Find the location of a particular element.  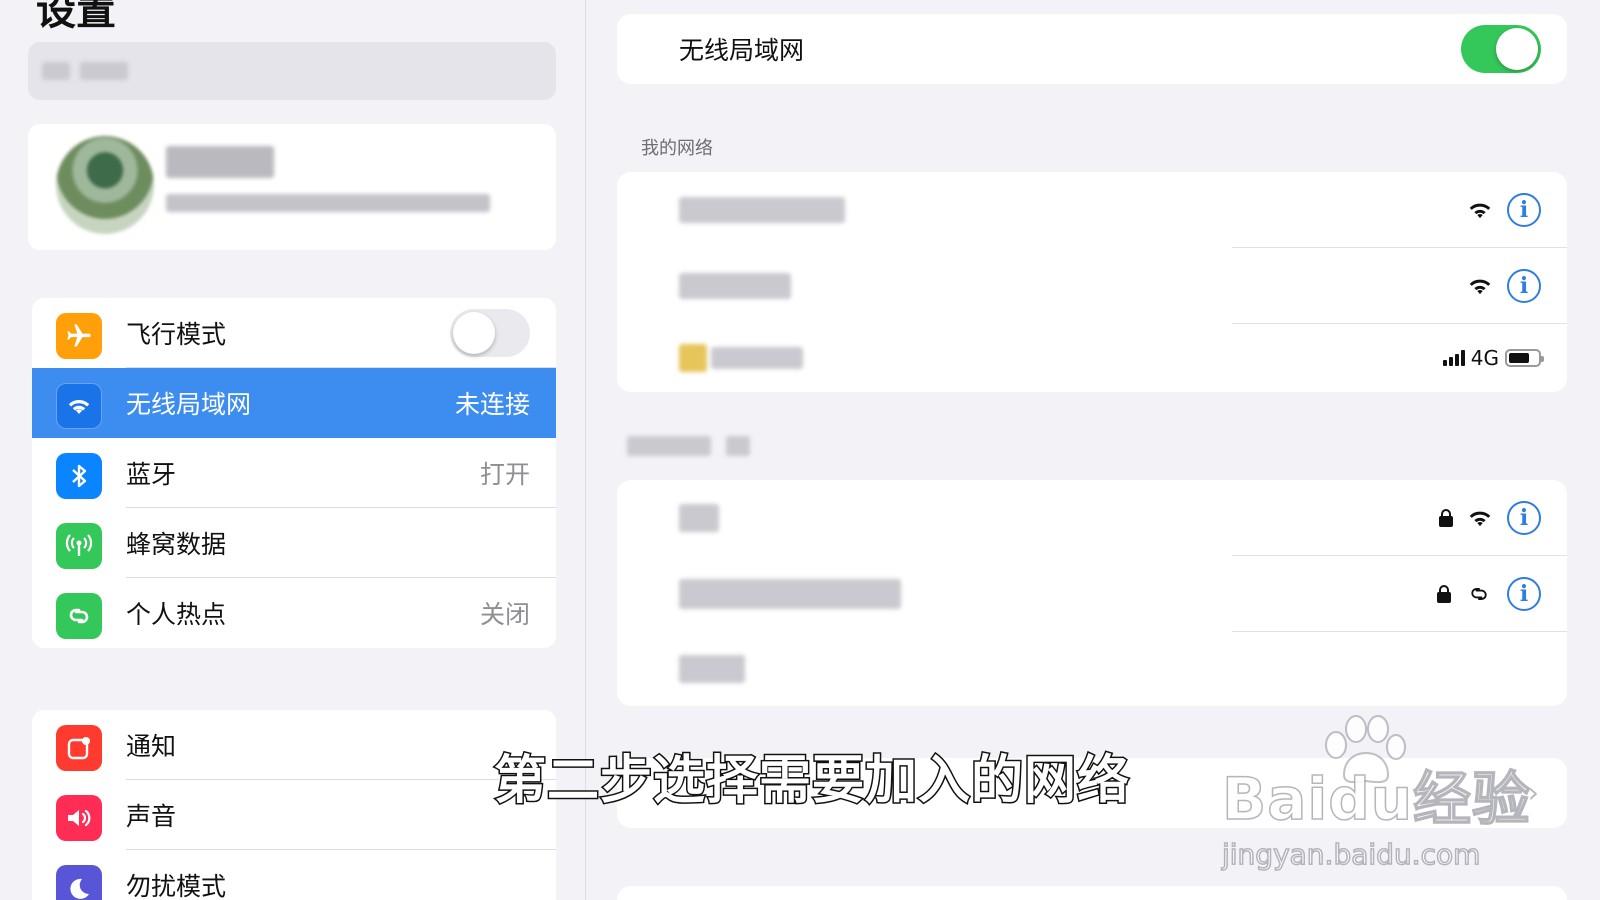

wifi-icon is located at coordinates (79, 406).